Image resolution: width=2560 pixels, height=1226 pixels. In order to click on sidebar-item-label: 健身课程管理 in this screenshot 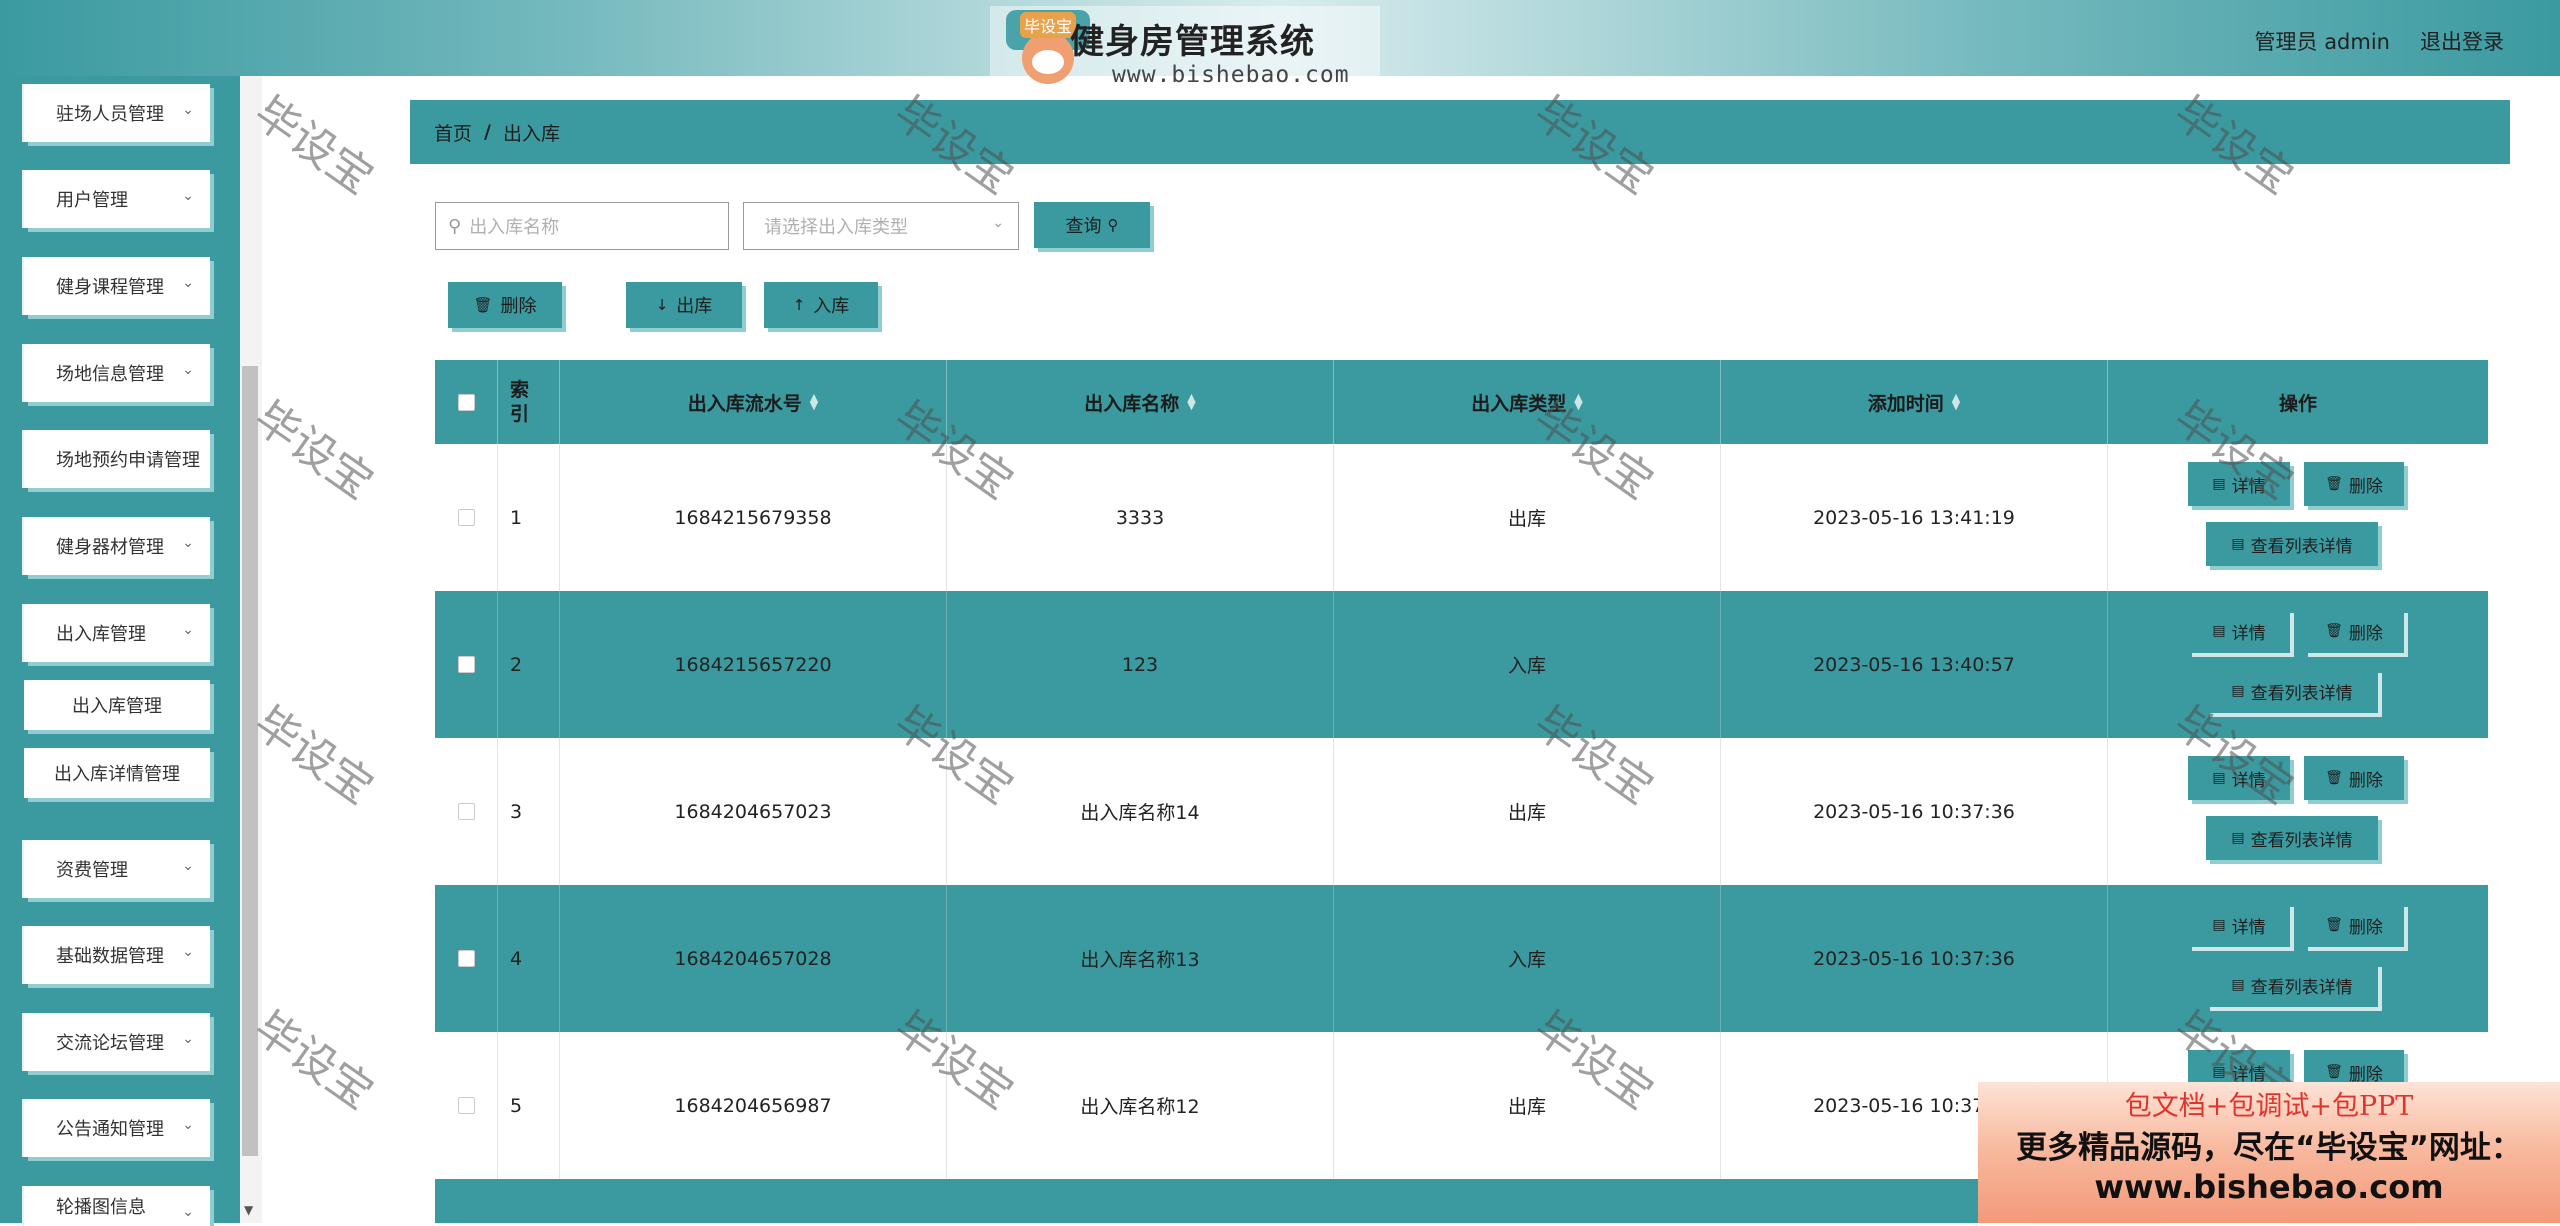, I will do `click(110, 287)`.